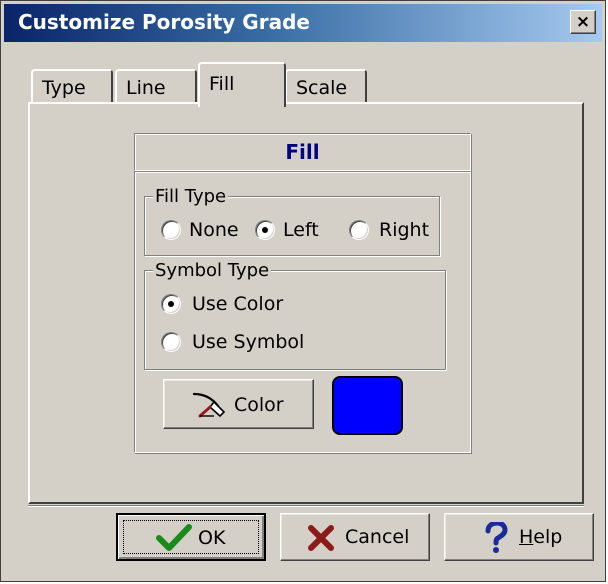 The image size is (608, 584). Describe the element at coordinates (174, 537) in the screenshot. I see `checkmark-icon` at that location.